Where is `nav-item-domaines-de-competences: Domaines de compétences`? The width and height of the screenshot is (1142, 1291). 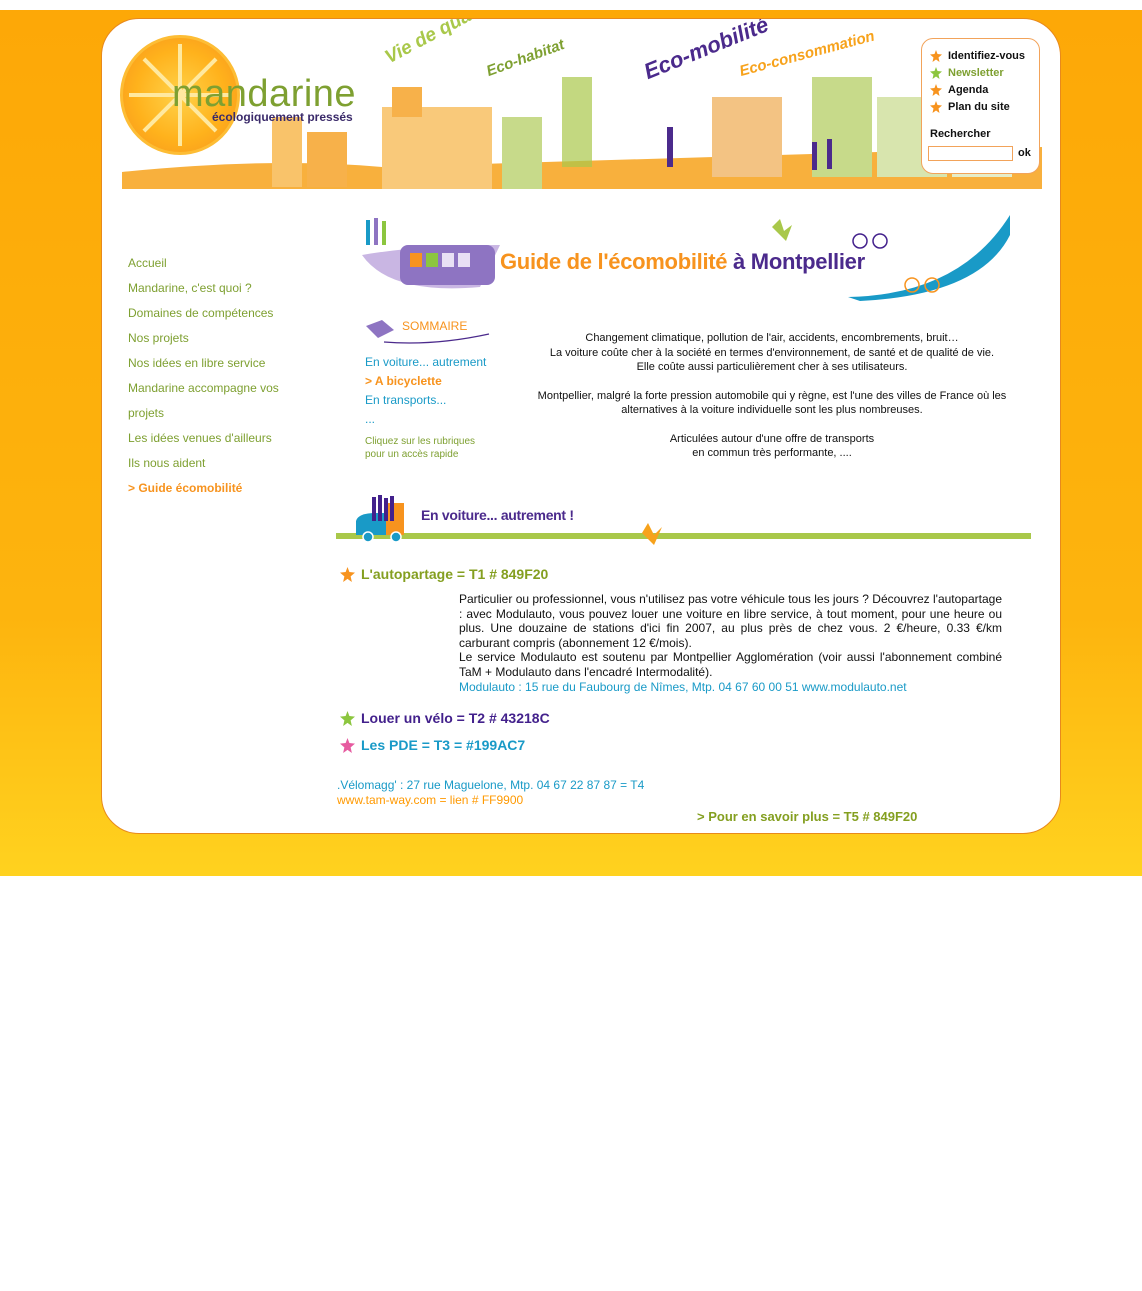
nav-item-domaines-de-competences: Domaines de compétences is located at coordinates (223, 313).